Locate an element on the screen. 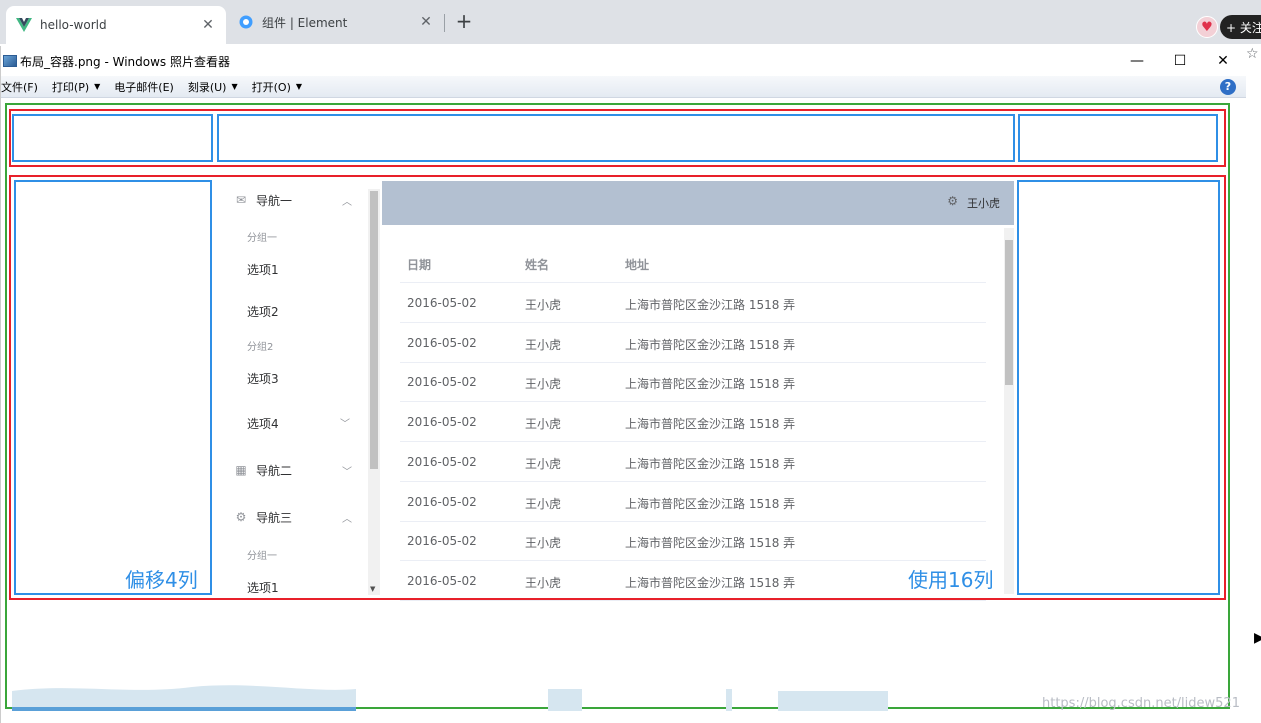  nav-item-label: 导航一 is located at coordinates (274, 200).